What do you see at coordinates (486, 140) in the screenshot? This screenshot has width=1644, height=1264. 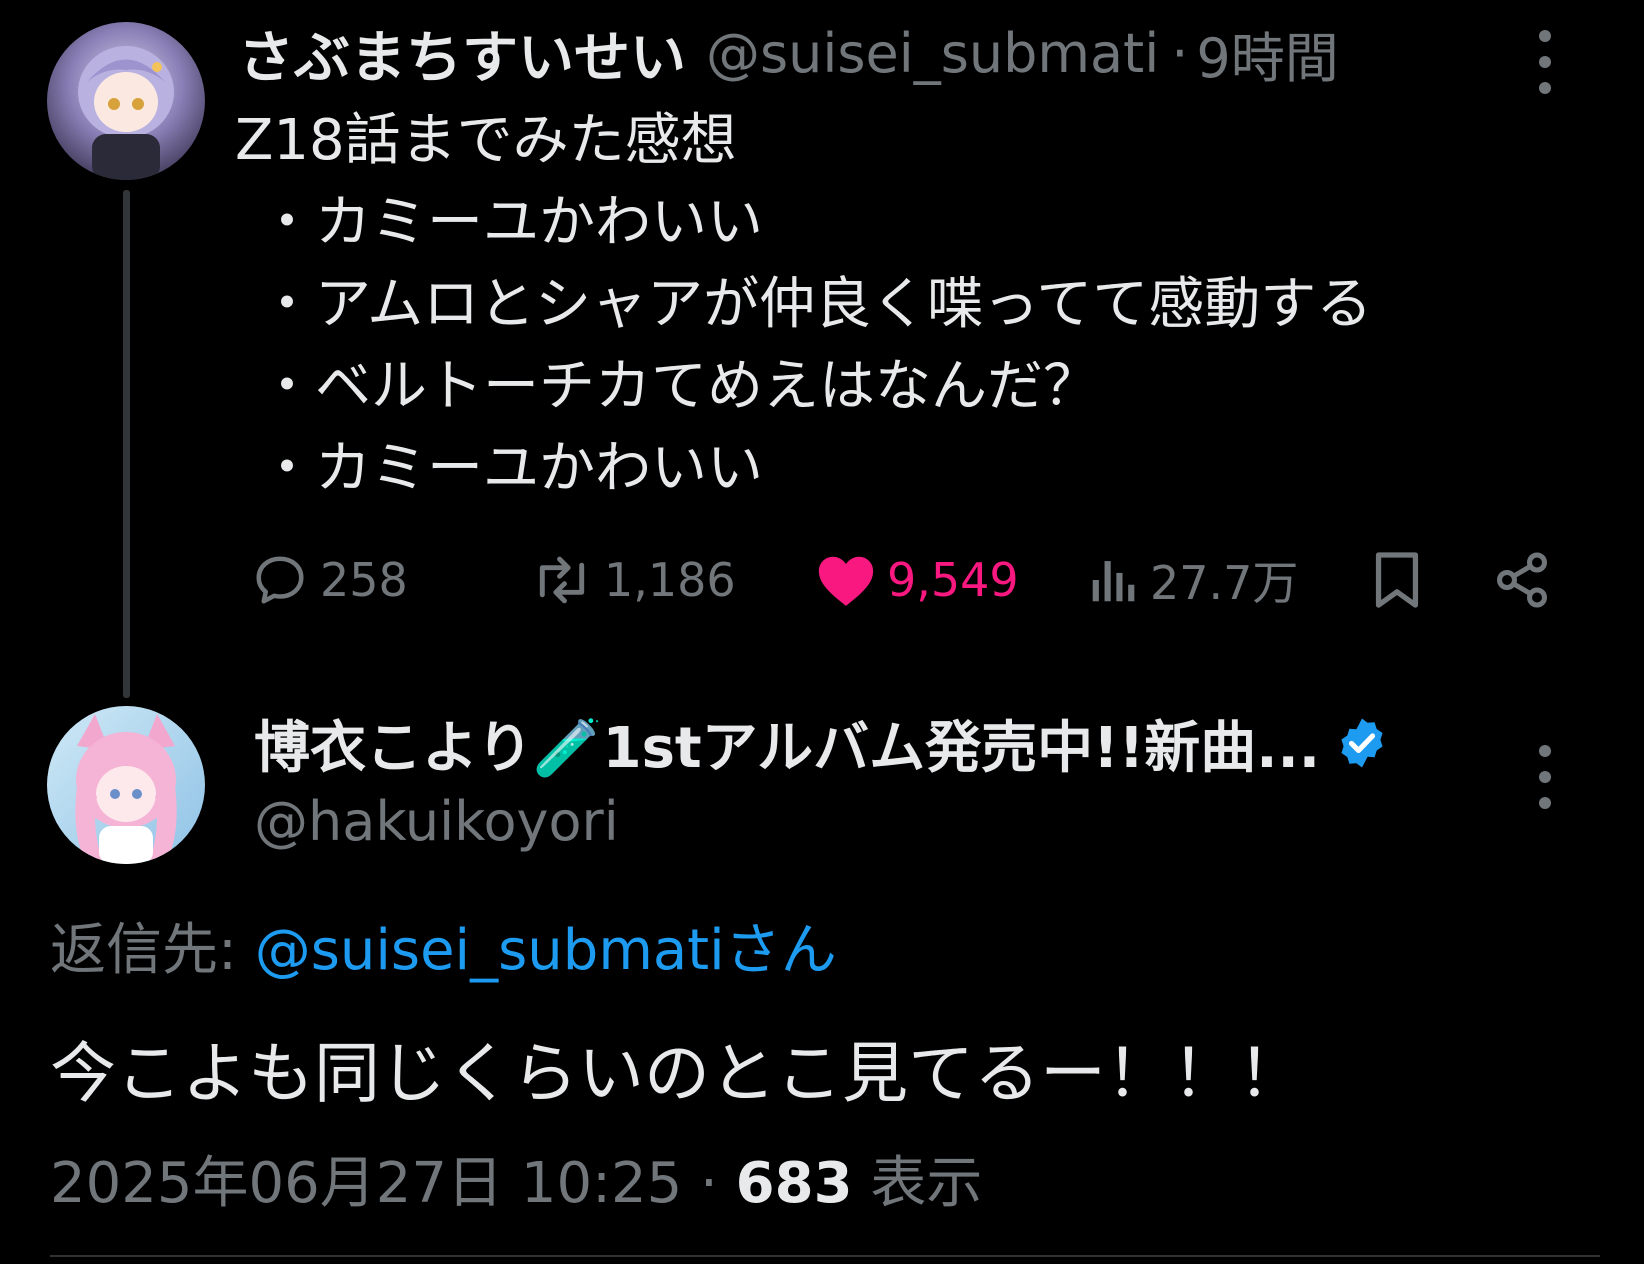 I see `tweet-text-line: Z18話までみた感想` at bounding box center [486, 140].